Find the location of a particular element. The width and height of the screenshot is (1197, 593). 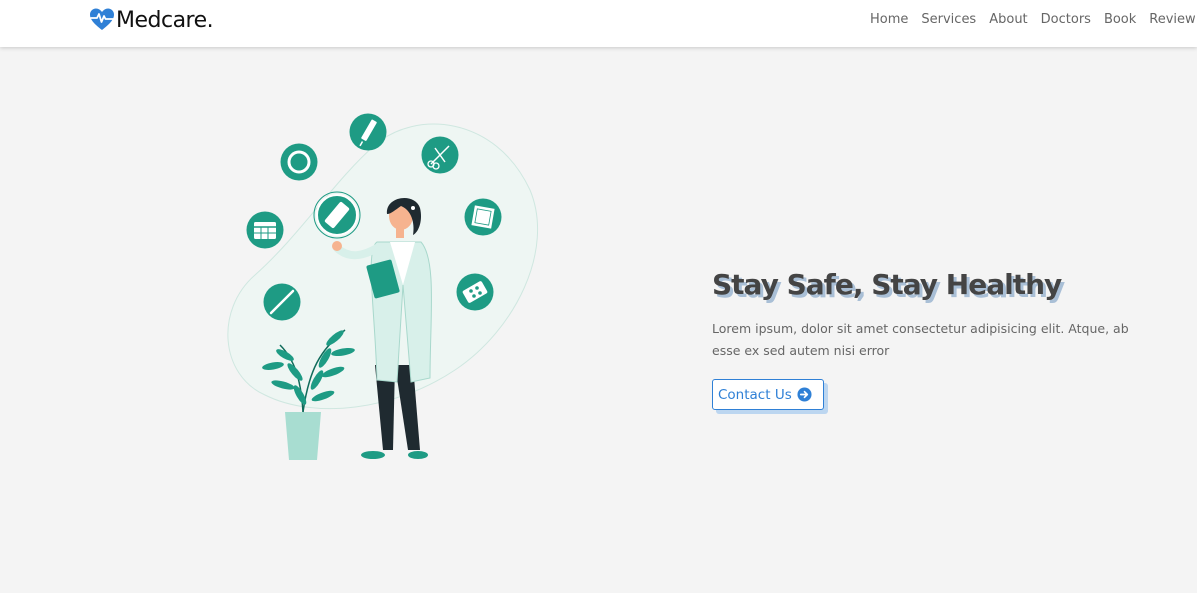

scissors-icon is located at coordinates (440, 155).